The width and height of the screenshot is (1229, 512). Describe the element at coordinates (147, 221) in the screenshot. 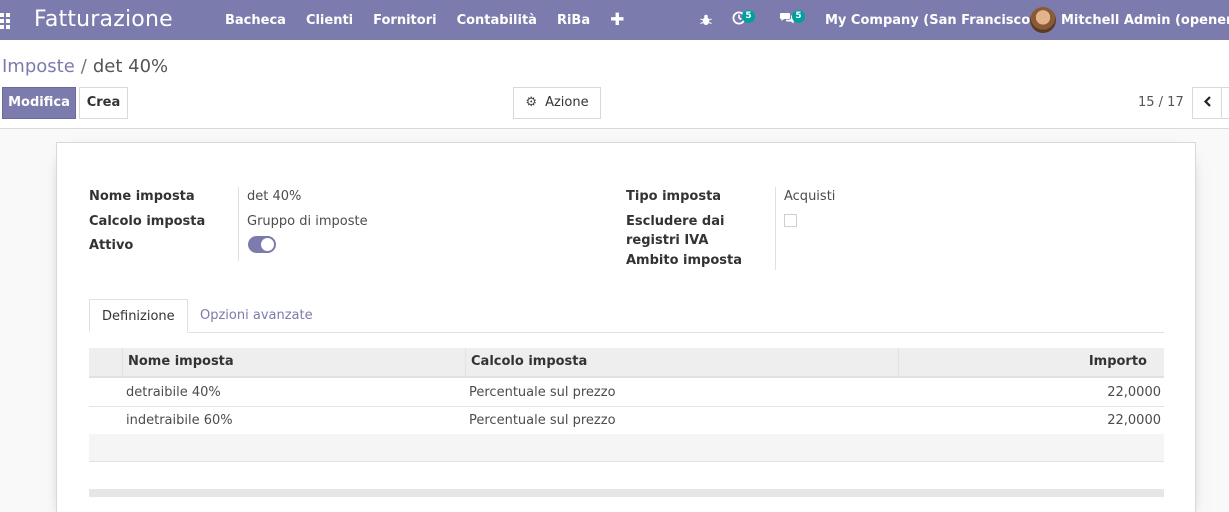

I see `tax-computation-label: Calcolo imposta` at that location.